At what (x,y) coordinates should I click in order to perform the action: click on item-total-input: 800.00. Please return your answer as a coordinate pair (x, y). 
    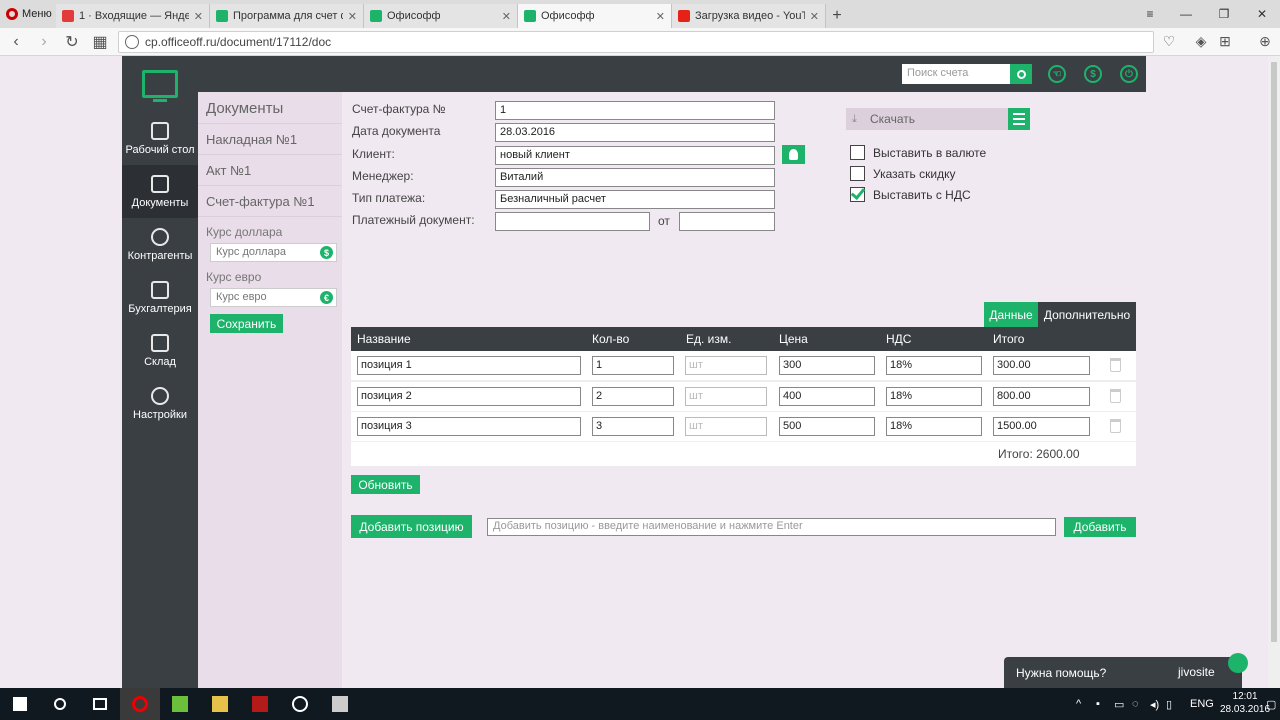
    Looking at the image, I should click on (1041, 396).